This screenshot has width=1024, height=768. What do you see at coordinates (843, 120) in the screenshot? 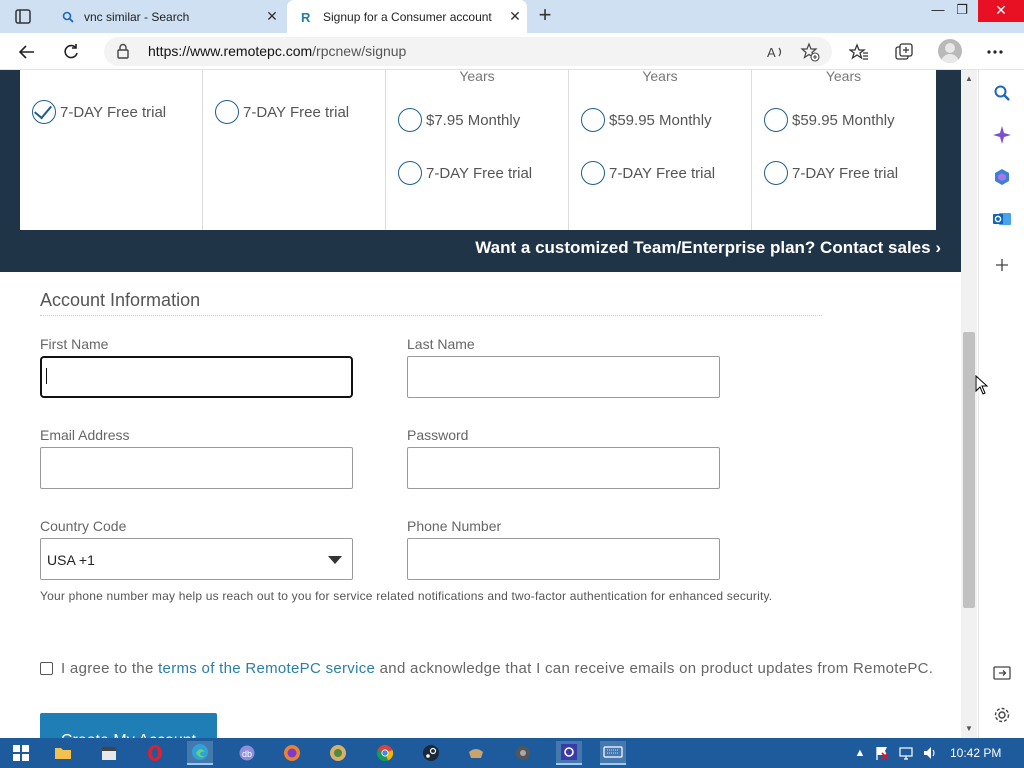
I see `plan-option-label: $59.95 Monthly` at bounding box center [843, 120].